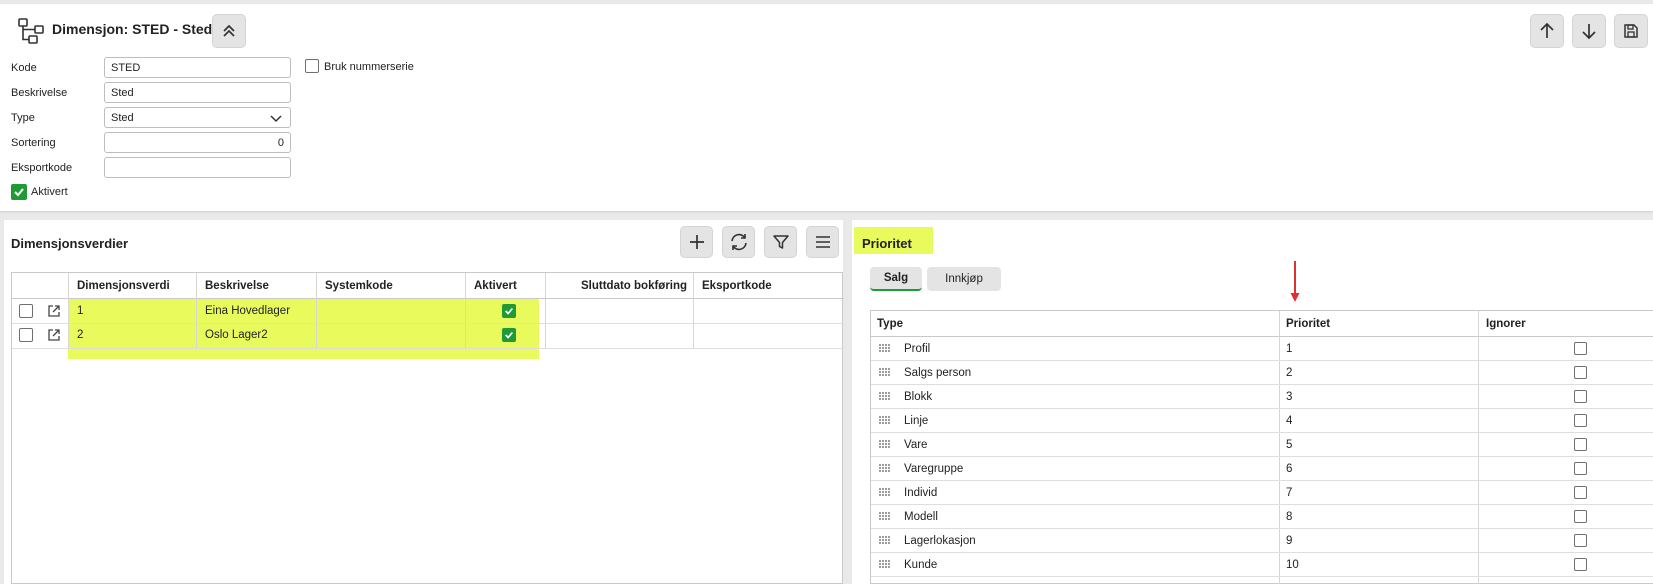  I want to click on save-icon, so click(1631, 31).